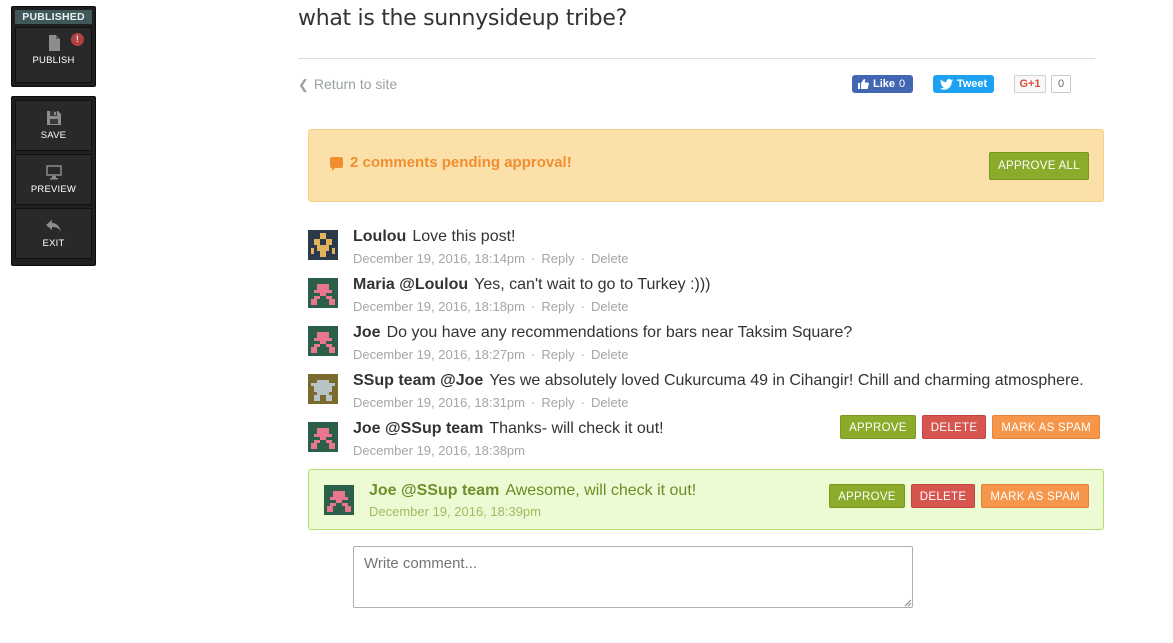 The width and height of the screenshot is (1173, 643). What do you see at coordinates (367, 332) in the screenshot?
I see `comment-author: Joe` at bounding box center [367, 332].